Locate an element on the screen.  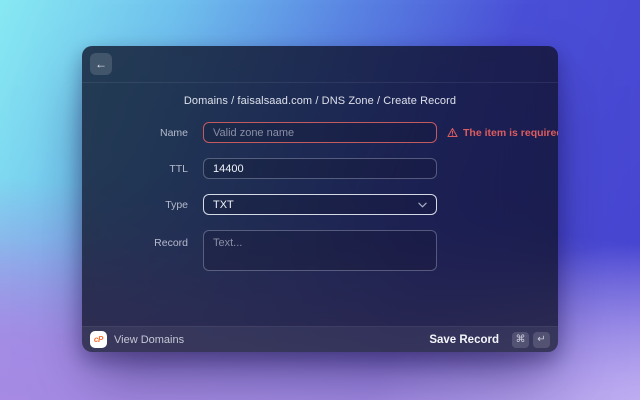
back-arrow-icon: ← is located at coordinates (101, 64).